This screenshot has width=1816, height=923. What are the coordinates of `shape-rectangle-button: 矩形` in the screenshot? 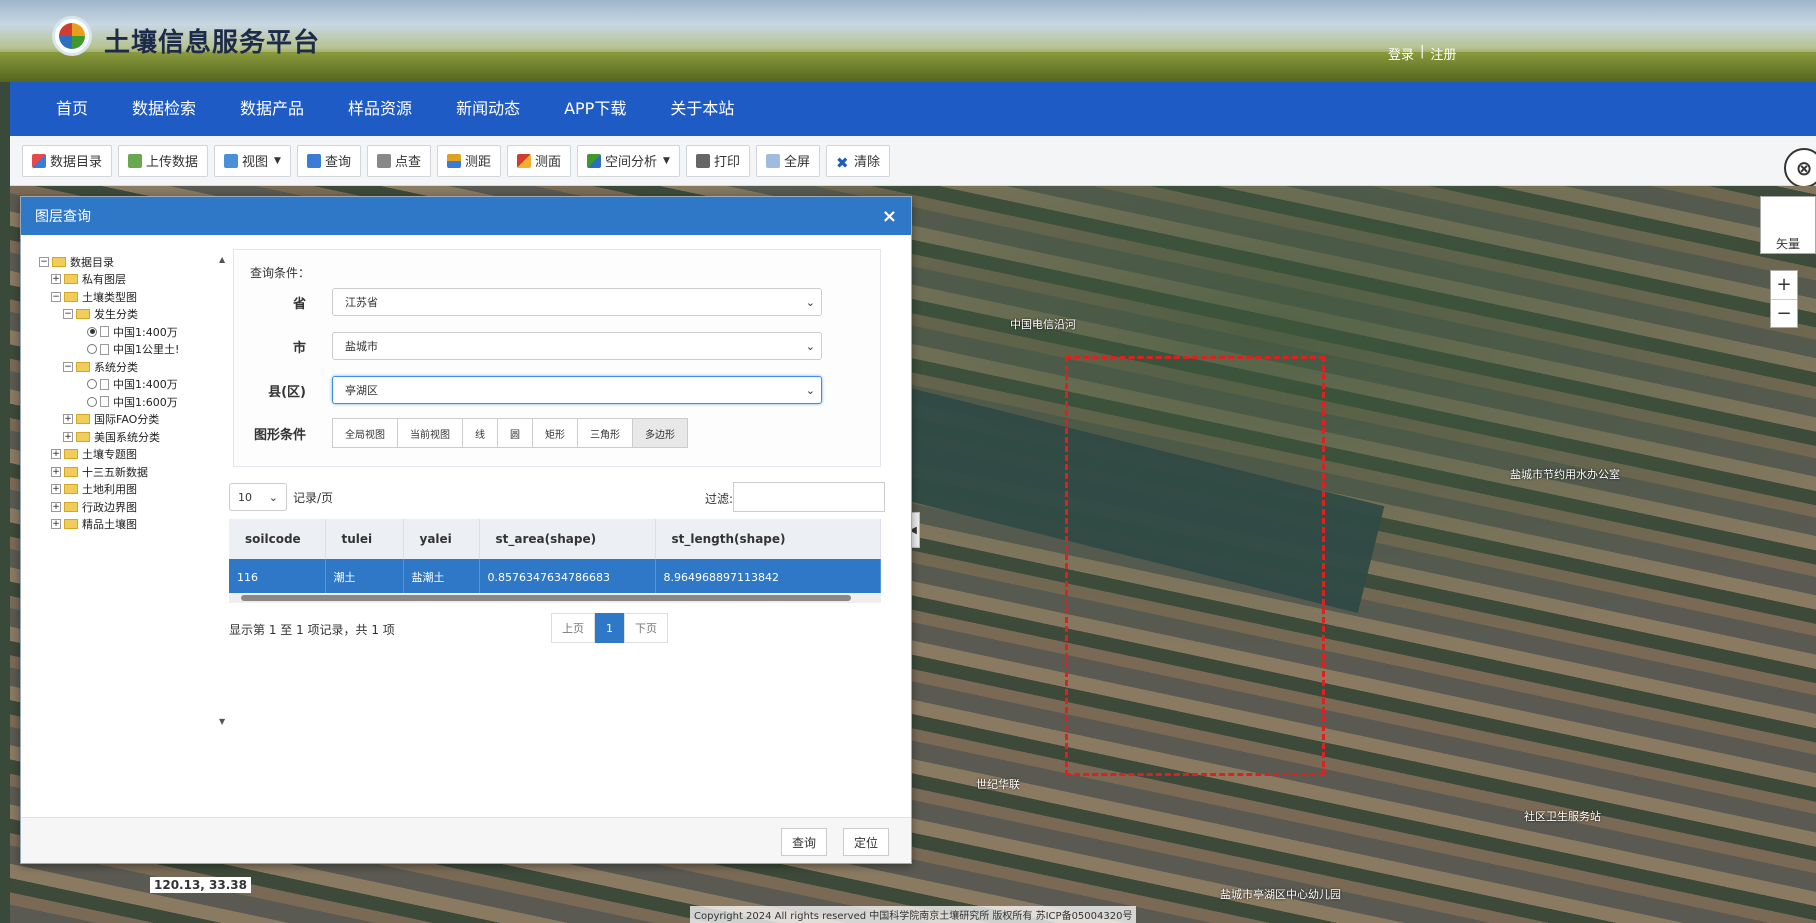 It's located at (554, 433).